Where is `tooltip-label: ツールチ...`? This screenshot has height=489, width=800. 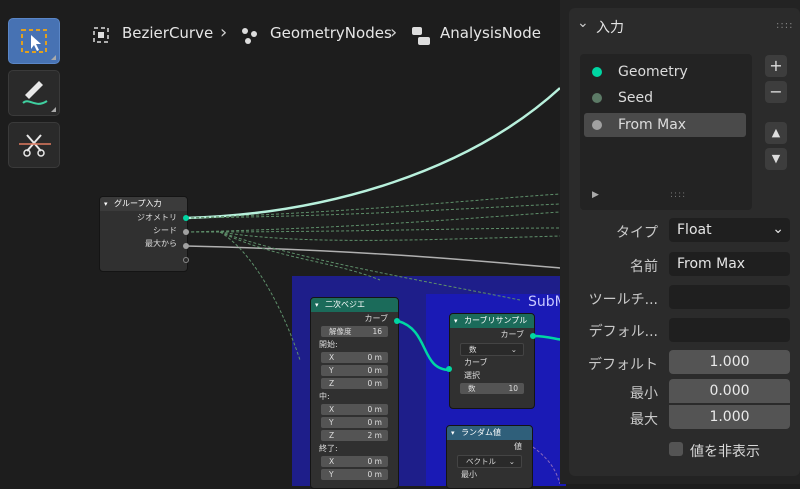 tooltip-label: ツールチ... is located at coordinates (623, 300).